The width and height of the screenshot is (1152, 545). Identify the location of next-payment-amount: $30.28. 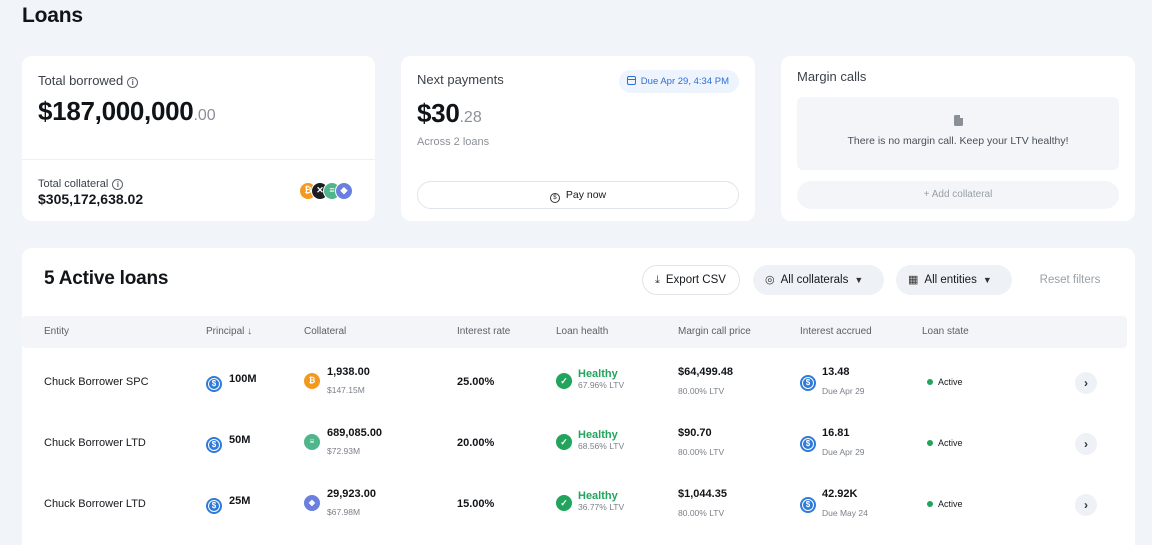
(449, 113).